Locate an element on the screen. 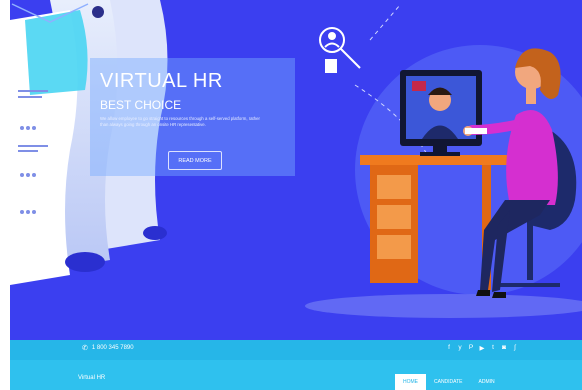 This screenshot has width=582, height=390. monitor is located at coordinates (441, 113).